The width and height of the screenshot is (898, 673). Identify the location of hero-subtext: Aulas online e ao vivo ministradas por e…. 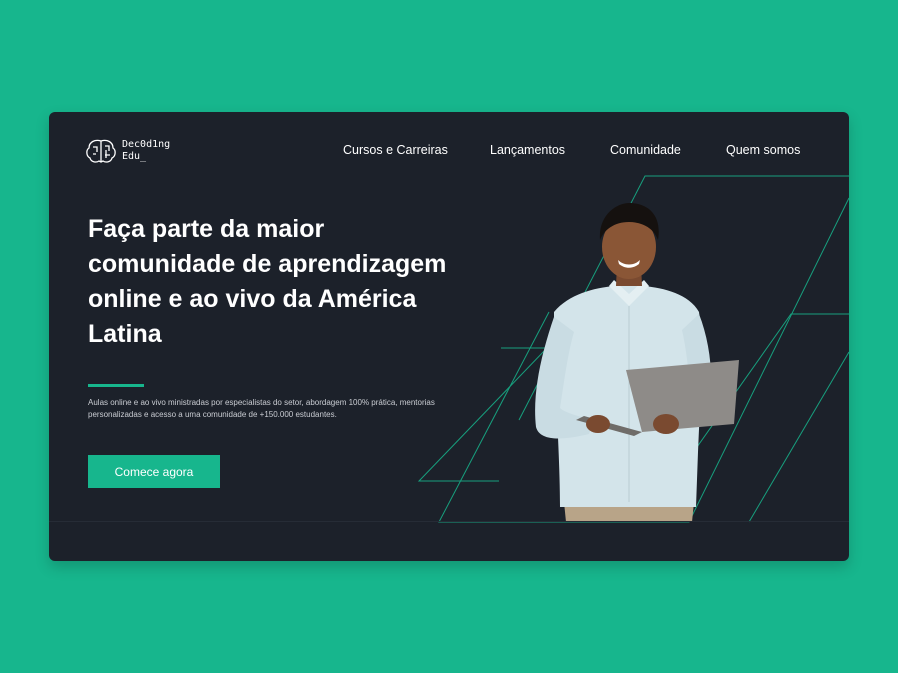
(261, 408).